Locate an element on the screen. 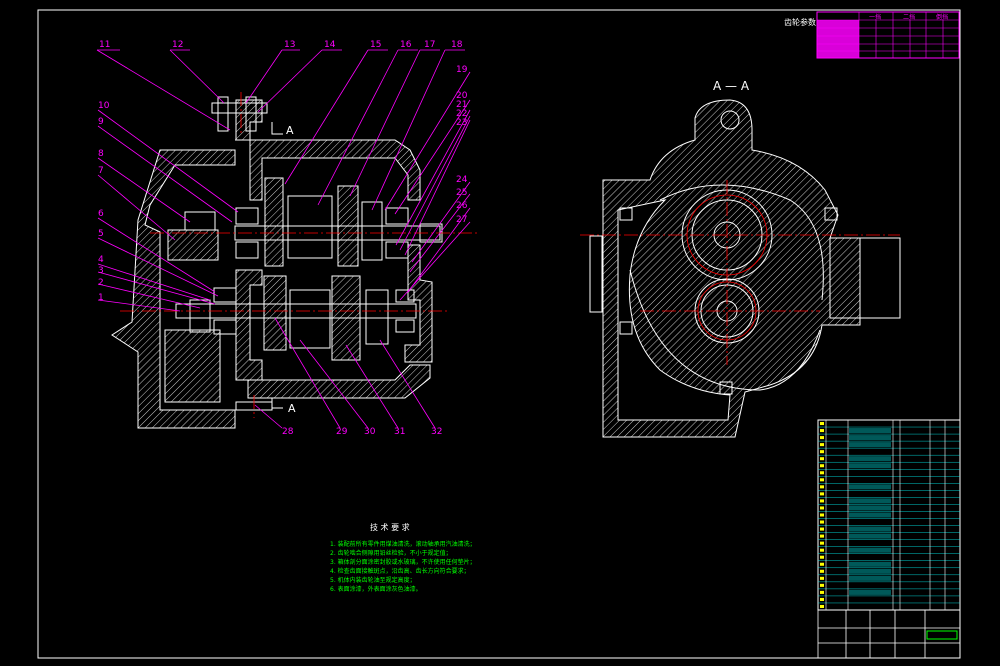 The height and width of the screenshot is (666, 1000). flange-lower is located at coordinates (192, 366).